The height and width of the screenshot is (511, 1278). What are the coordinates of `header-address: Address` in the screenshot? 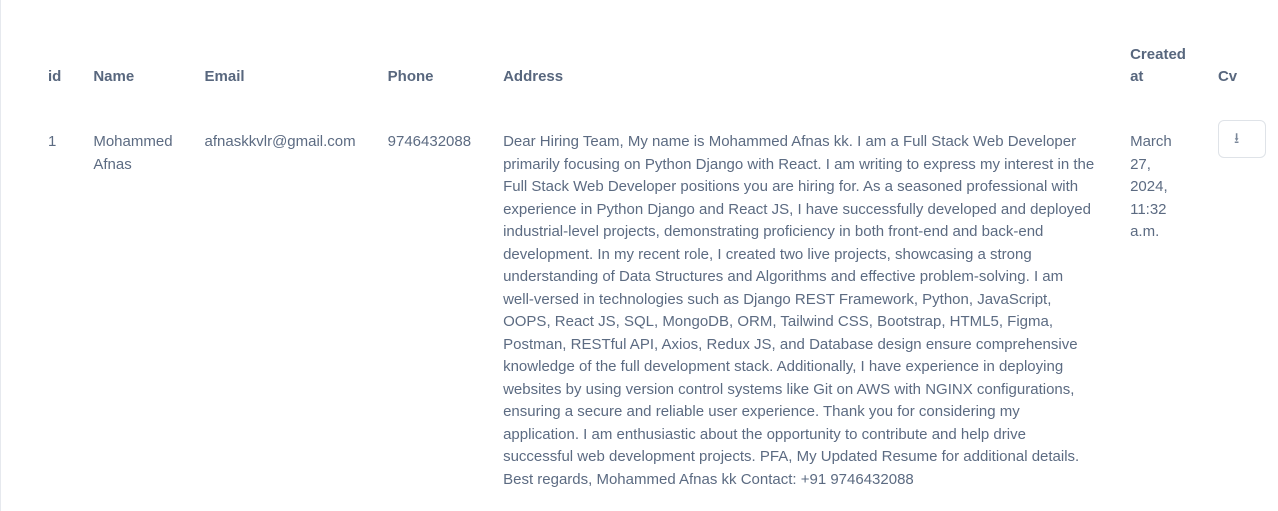 It's located at (533, 76).